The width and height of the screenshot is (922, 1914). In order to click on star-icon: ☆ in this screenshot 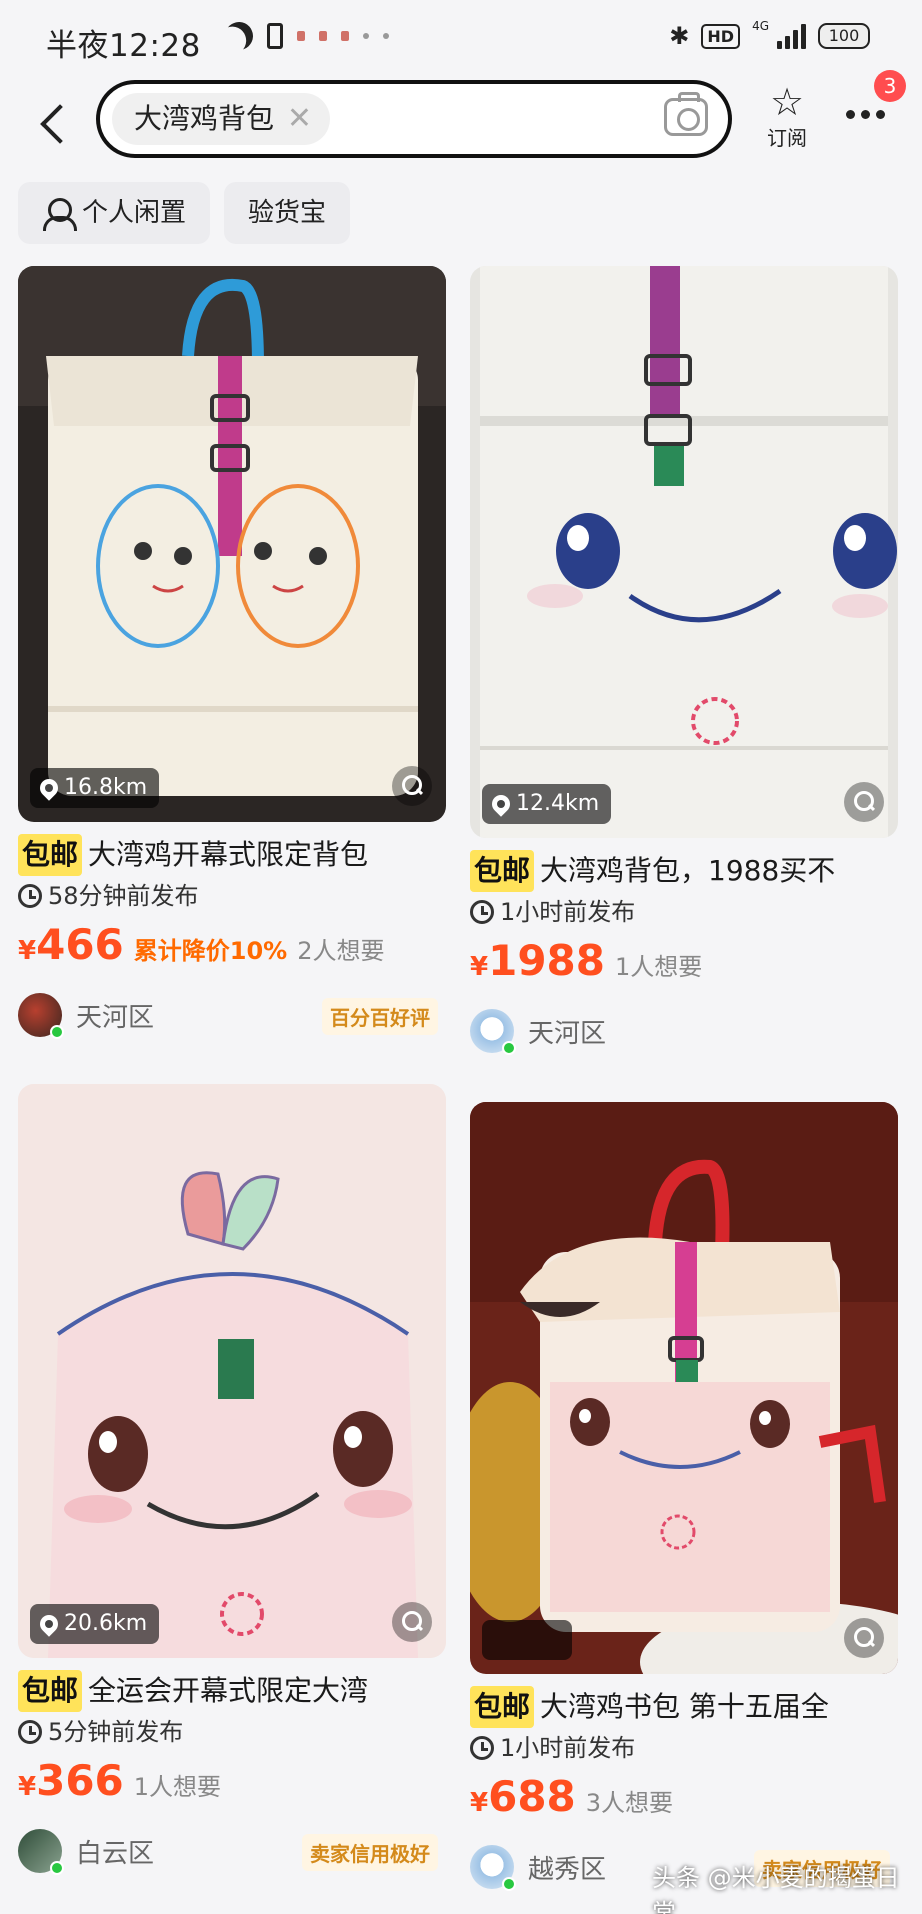, I will do `click(787, 102)`.